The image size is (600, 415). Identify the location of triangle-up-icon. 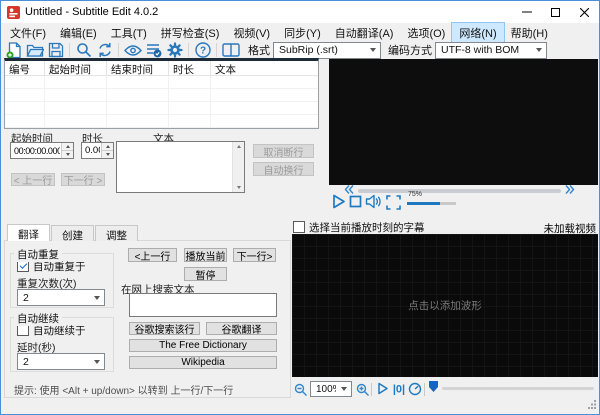
(107, 146).